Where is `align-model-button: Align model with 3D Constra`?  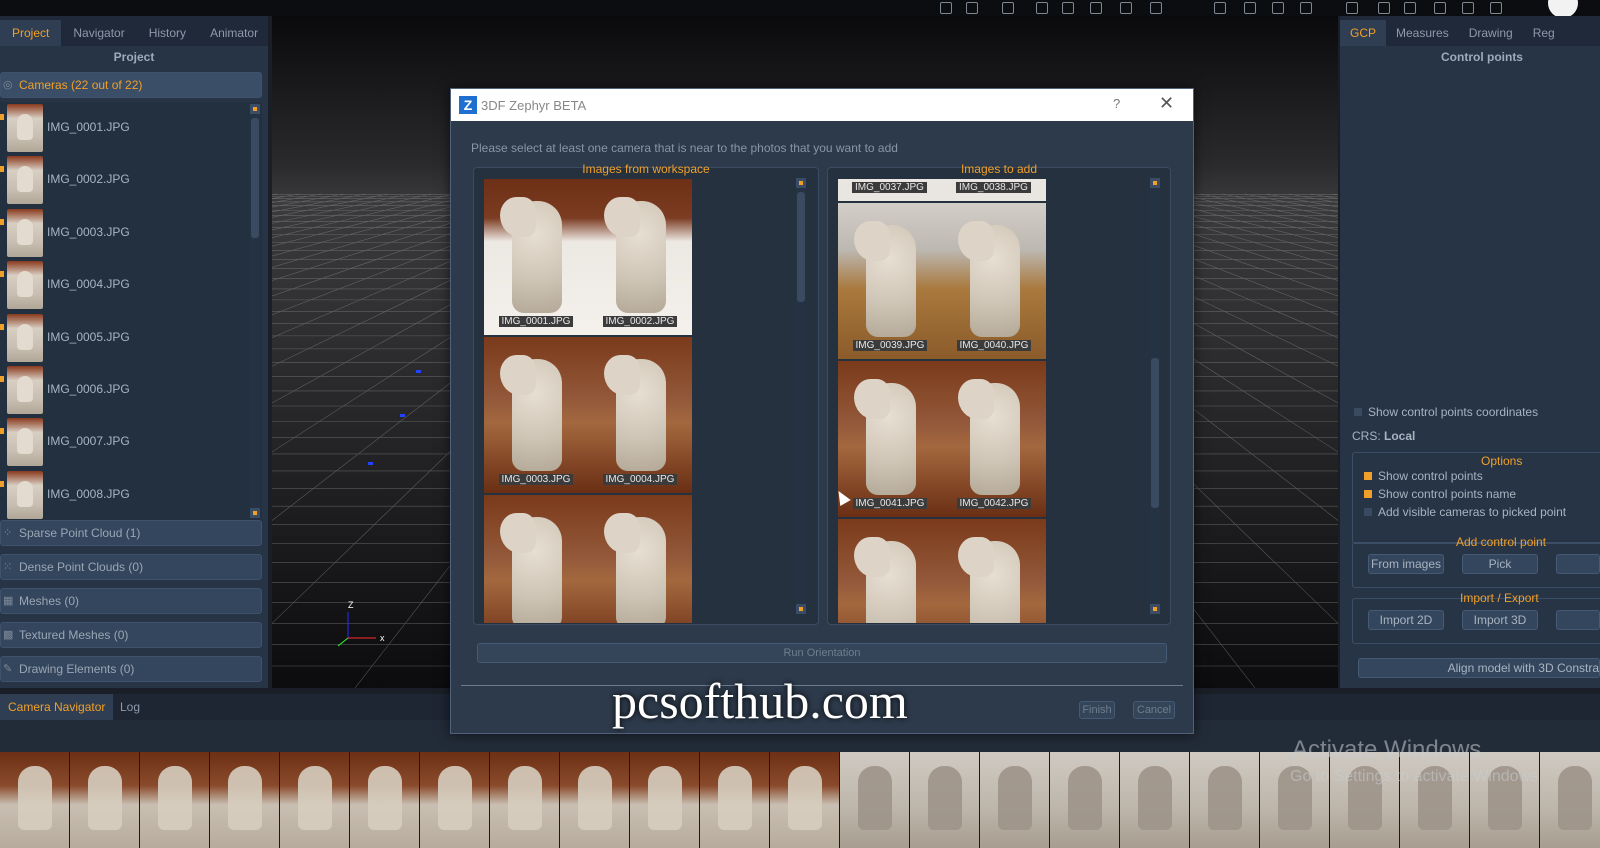 align-model-button: Align model with 3D Constra is located at coordinates (1479, 668).